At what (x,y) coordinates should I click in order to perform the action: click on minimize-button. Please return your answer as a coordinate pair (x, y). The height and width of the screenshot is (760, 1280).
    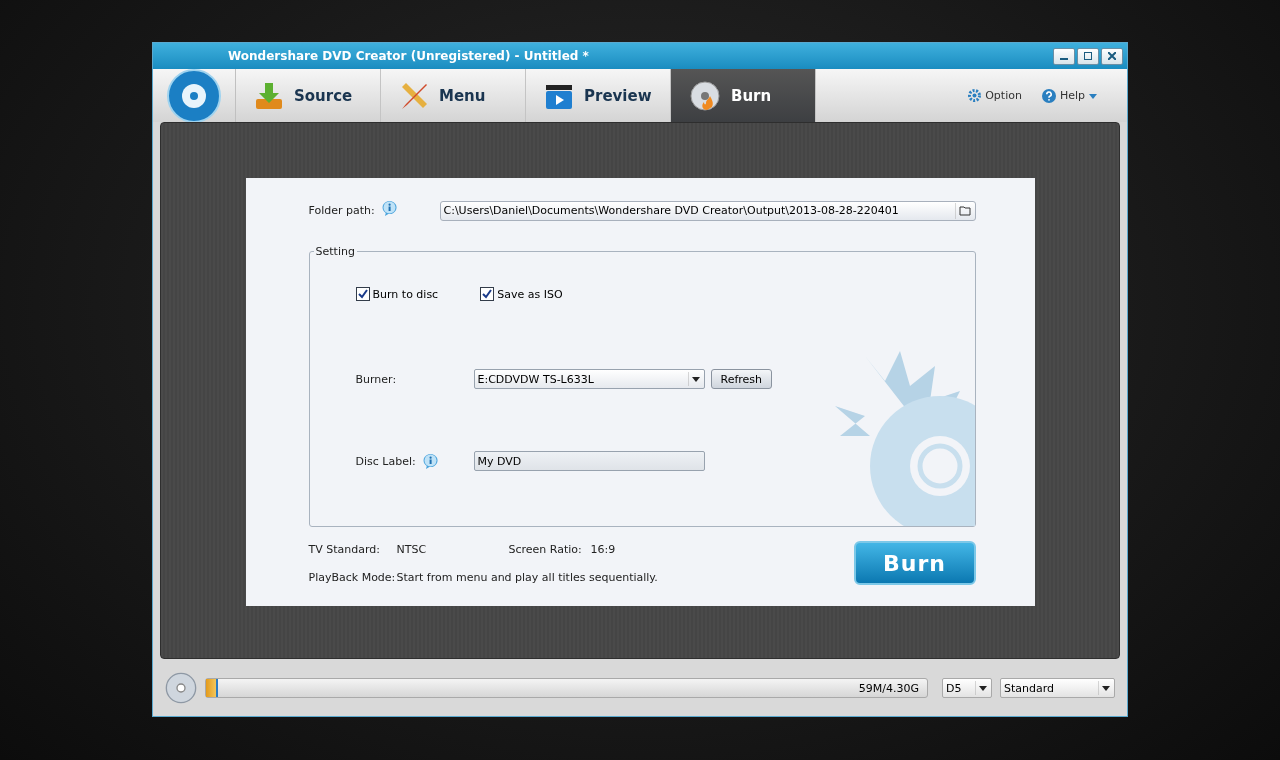
    Looking at the image, I should click on (1064, 56).